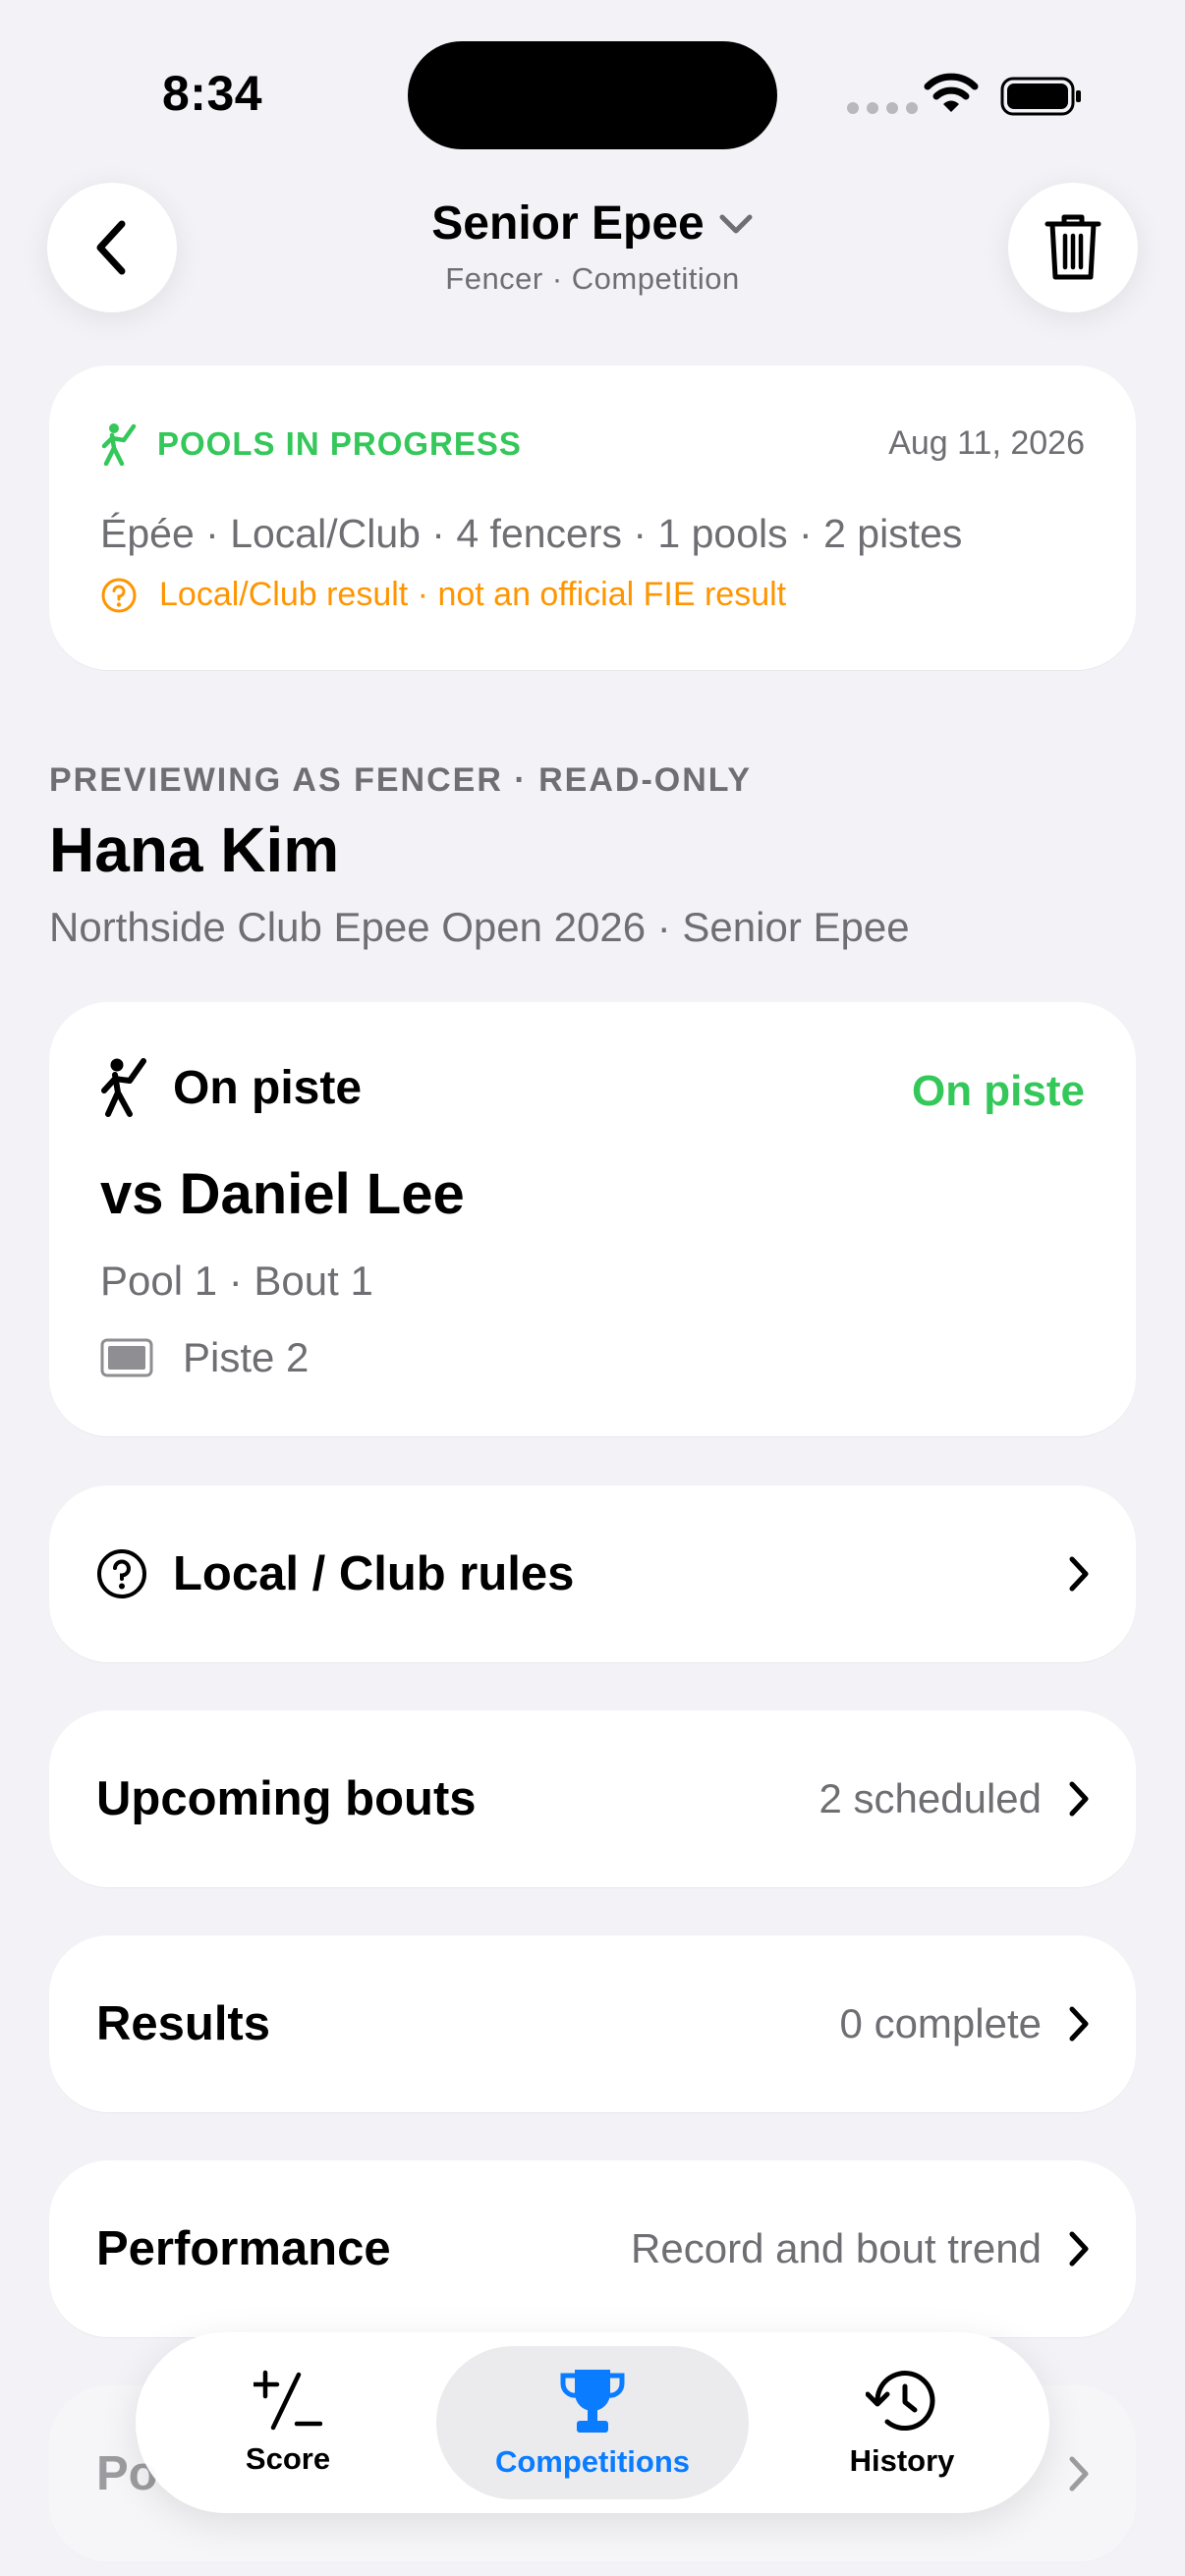  What do you see at coordinates (592, 2461) in the screenshot?
I see `tab-competitions-label: Competitions` at bounding box center [592, 2461].